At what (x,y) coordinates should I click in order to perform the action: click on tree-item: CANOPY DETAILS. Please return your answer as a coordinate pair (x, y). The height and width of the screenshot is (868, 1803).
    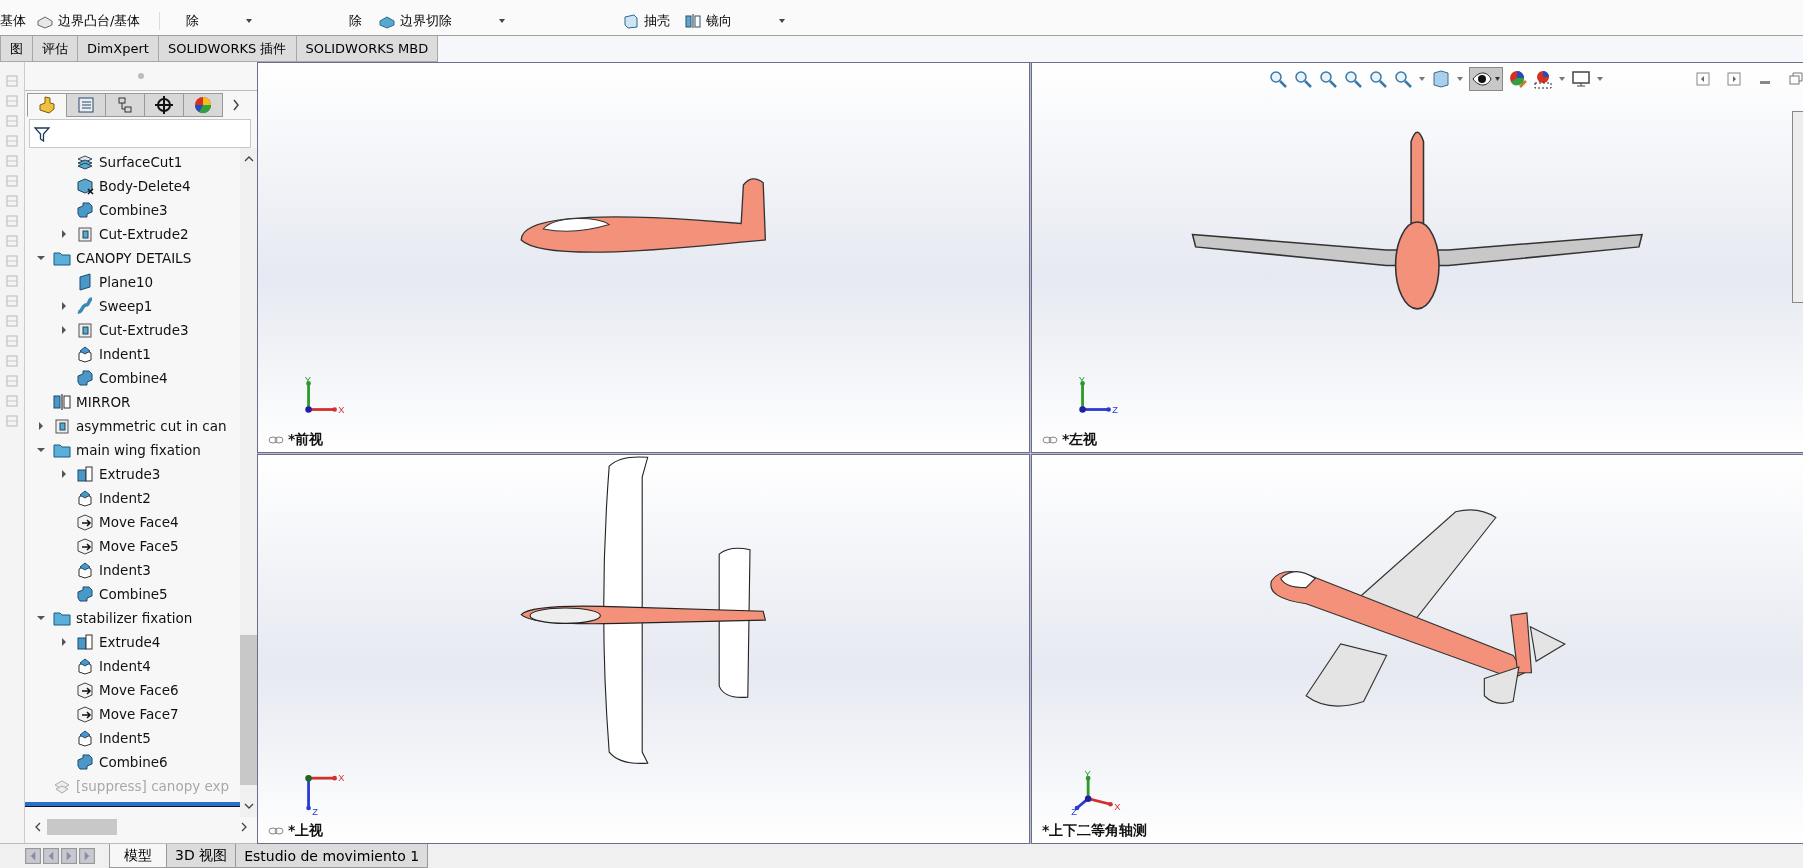
    Looking at the image, I should click on (134, 258).